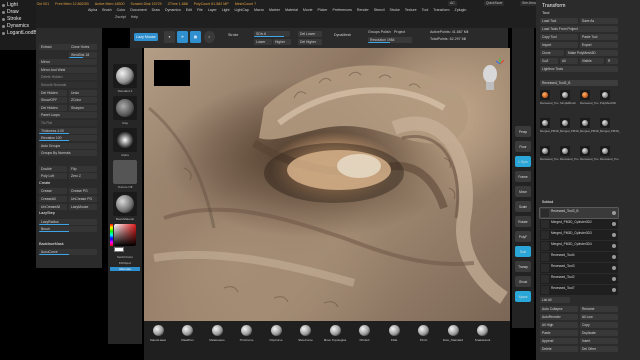  What do you see at coordinates (559, 333) in the screenshot?
I see `subtool-action-button: Paste` at bounding box center [559, 333].